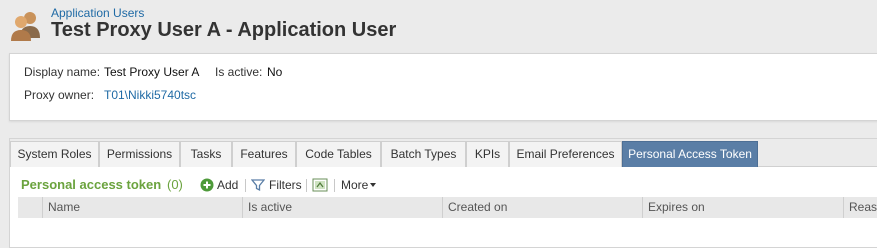 The width and height of the screenshot is (877, 248). Describe the element at coordinates (258, 185) in the screenshot. I see `filter-icon` at that location.